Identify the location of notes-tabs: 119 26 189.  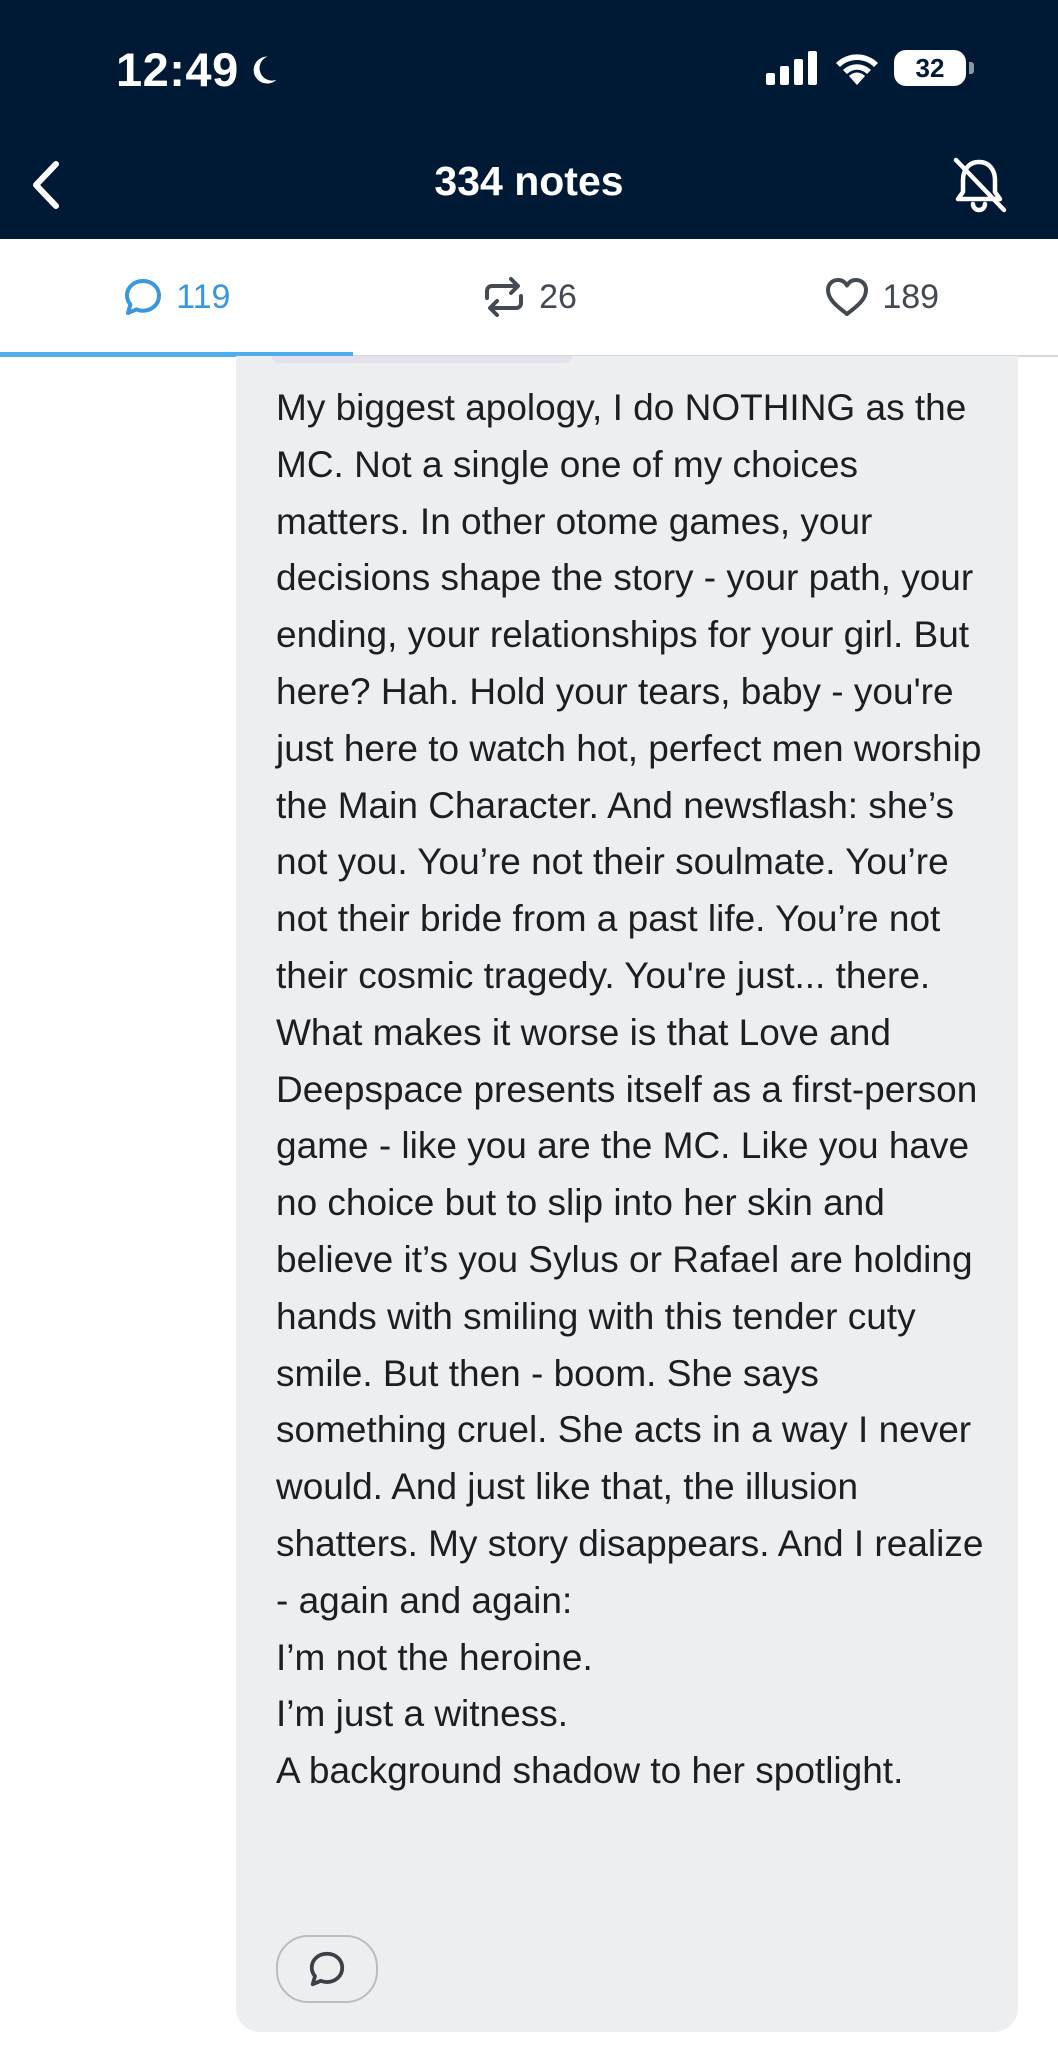
(529, 298).